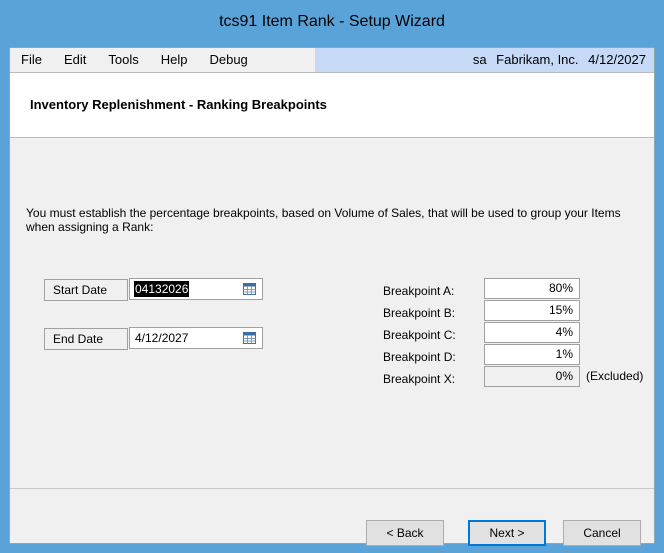 The height and width of the screenshot is (553, 664). Describe the element at coordinates (532, 288) in the screenshot. I see `breakpoint-a-input: 80%` at that location.